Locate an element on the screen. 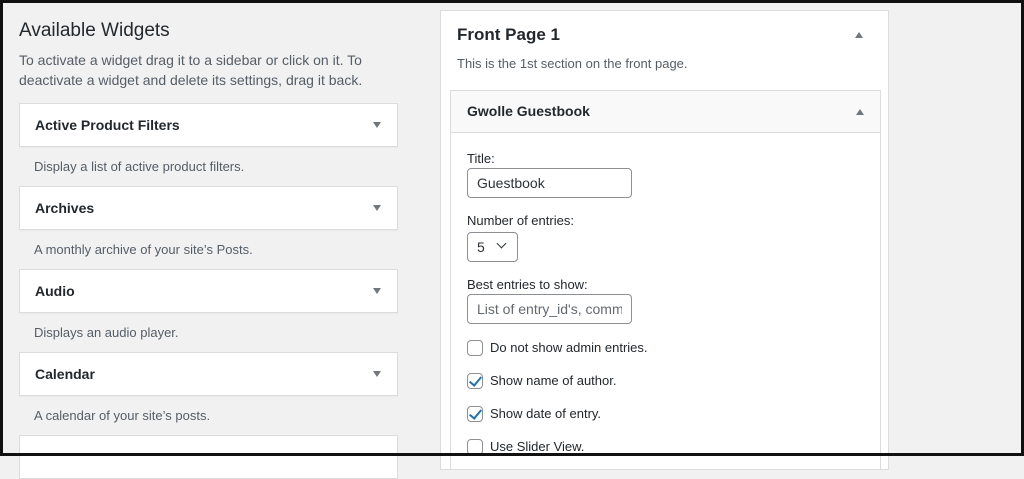 The image size is (1024, 479). best-entries-label: Best entries to show: is located at coordinates (527, 284).